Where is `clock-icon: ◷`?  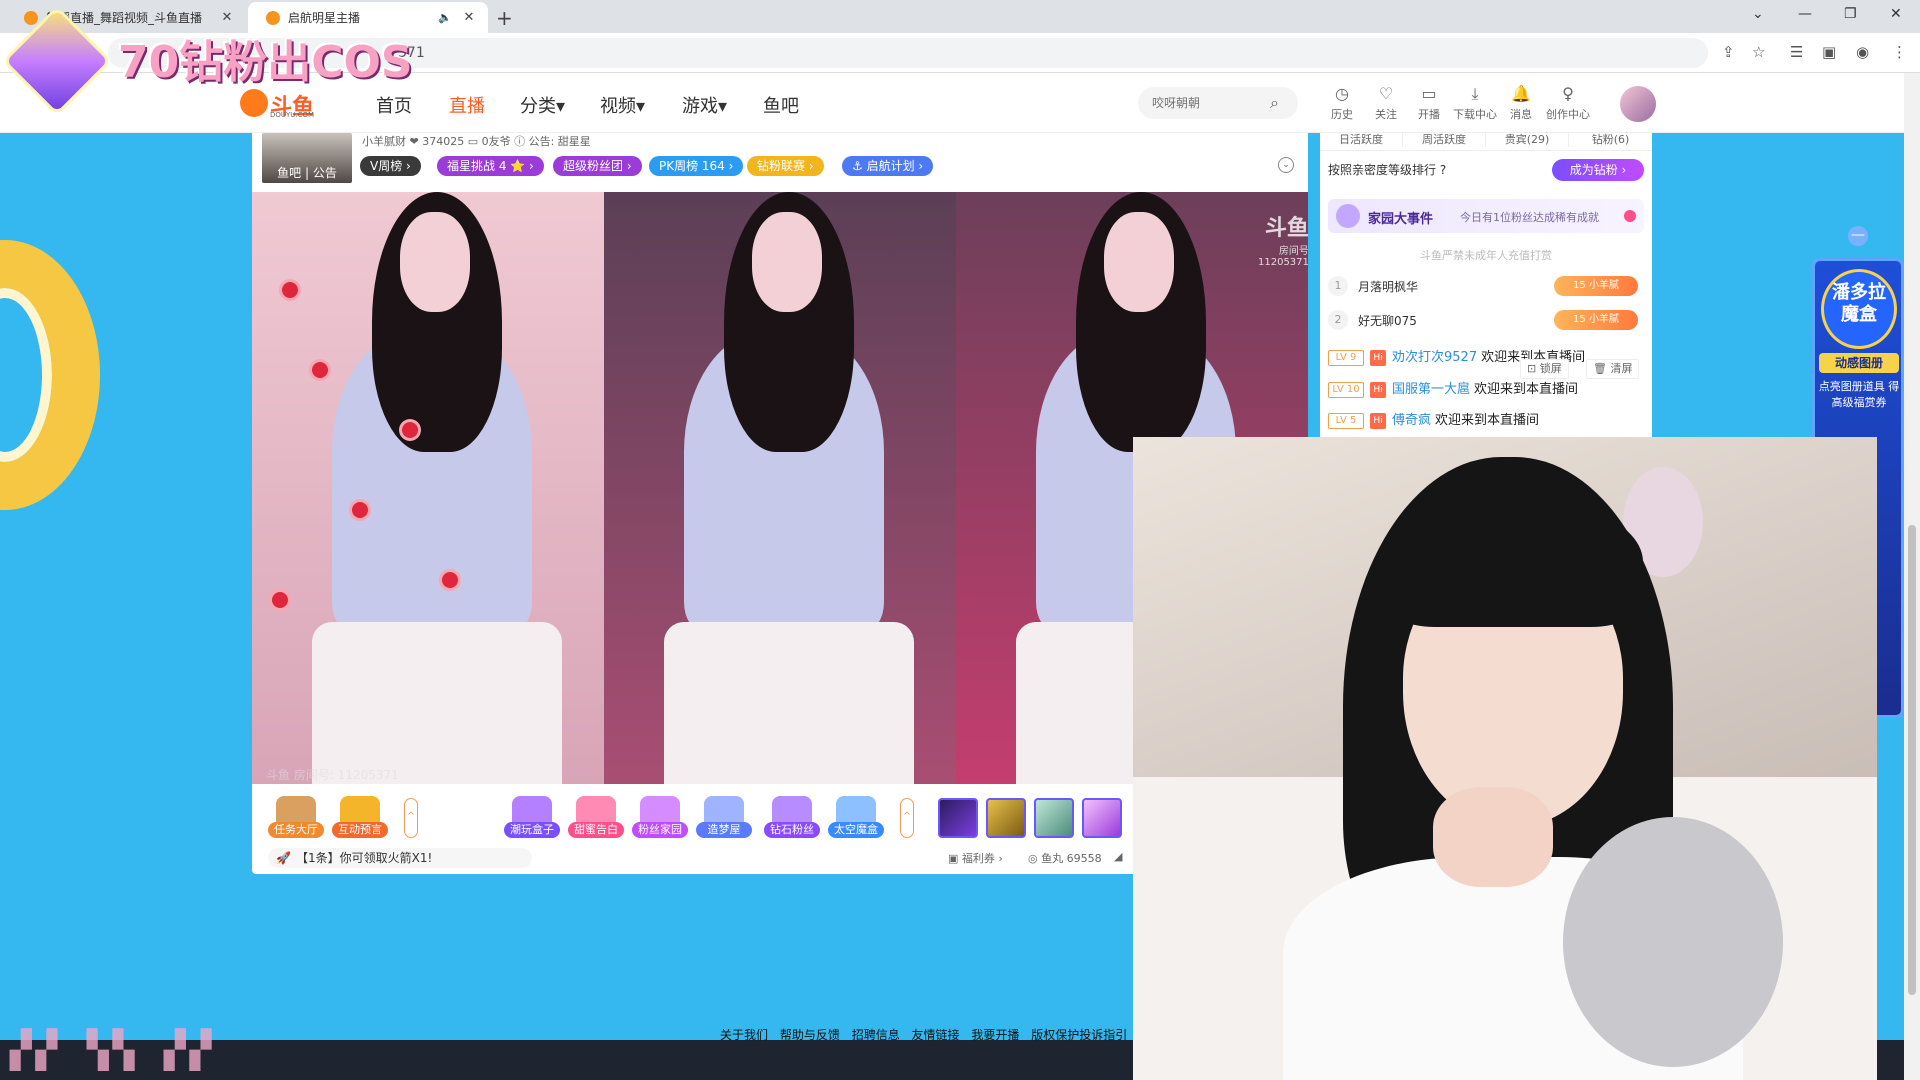
clock-icon: ◷ is located at coordinates (1342, 93).